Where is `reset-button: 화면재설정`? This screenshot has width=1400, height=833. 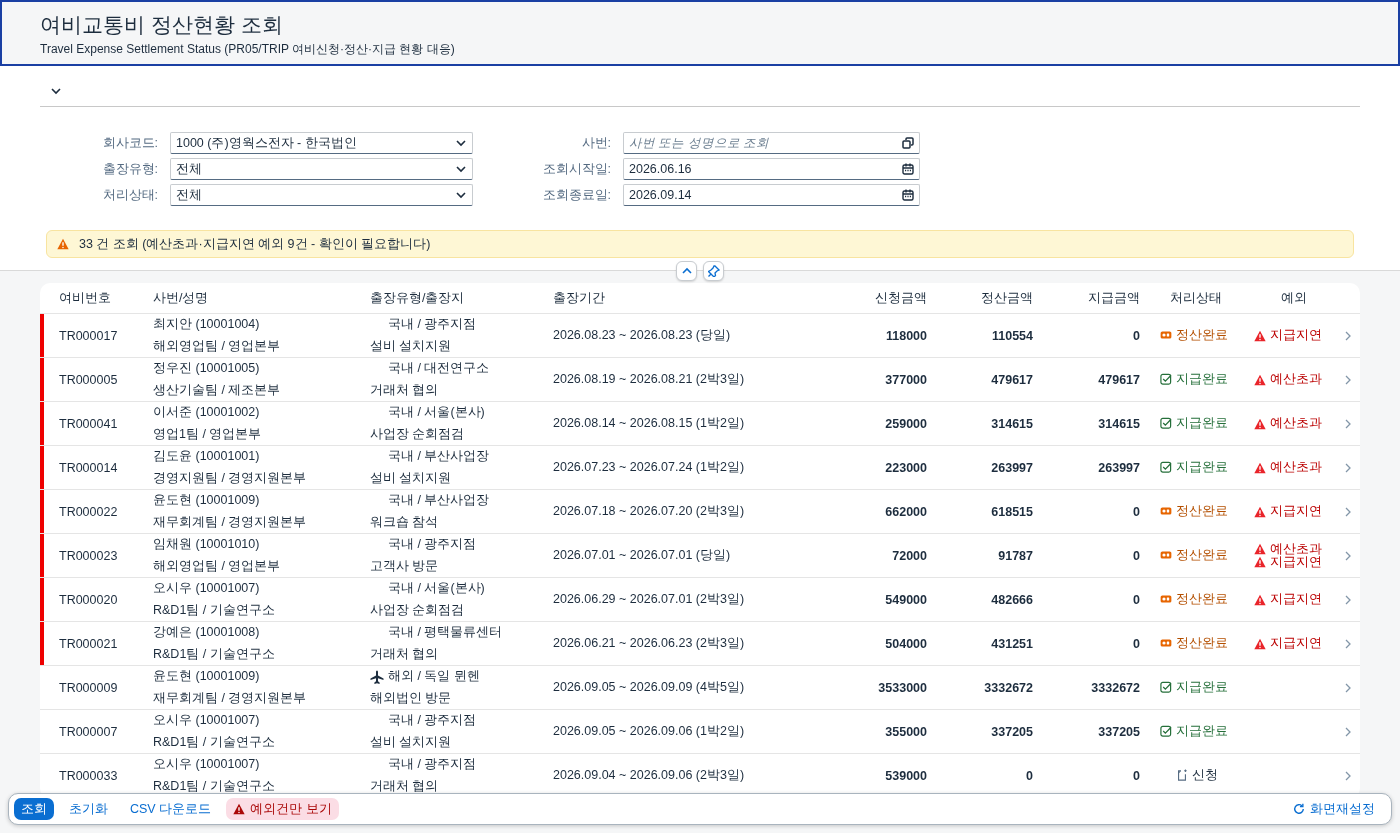
reset-button: 화면재설정 is located at coordinates (1334, 809).